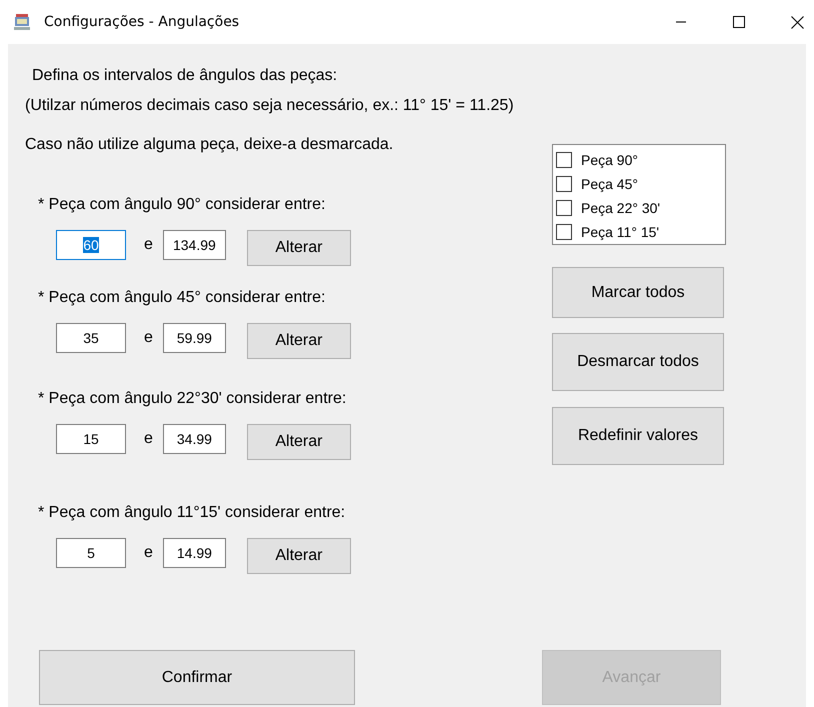 This screenshot has width=814, height=707. I want to click on max-angle-field: 59.99, so click(194, 338).